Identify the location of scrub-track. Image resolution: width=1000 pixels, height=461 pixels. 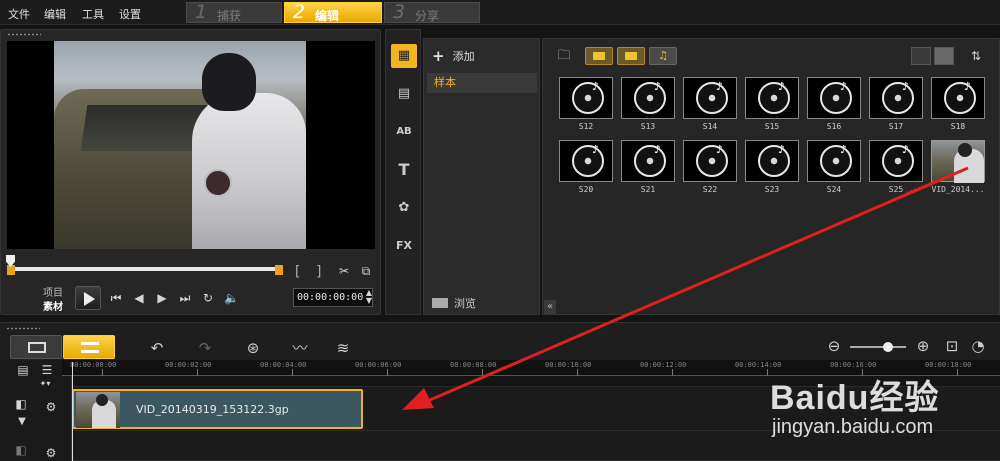
(145, 269).